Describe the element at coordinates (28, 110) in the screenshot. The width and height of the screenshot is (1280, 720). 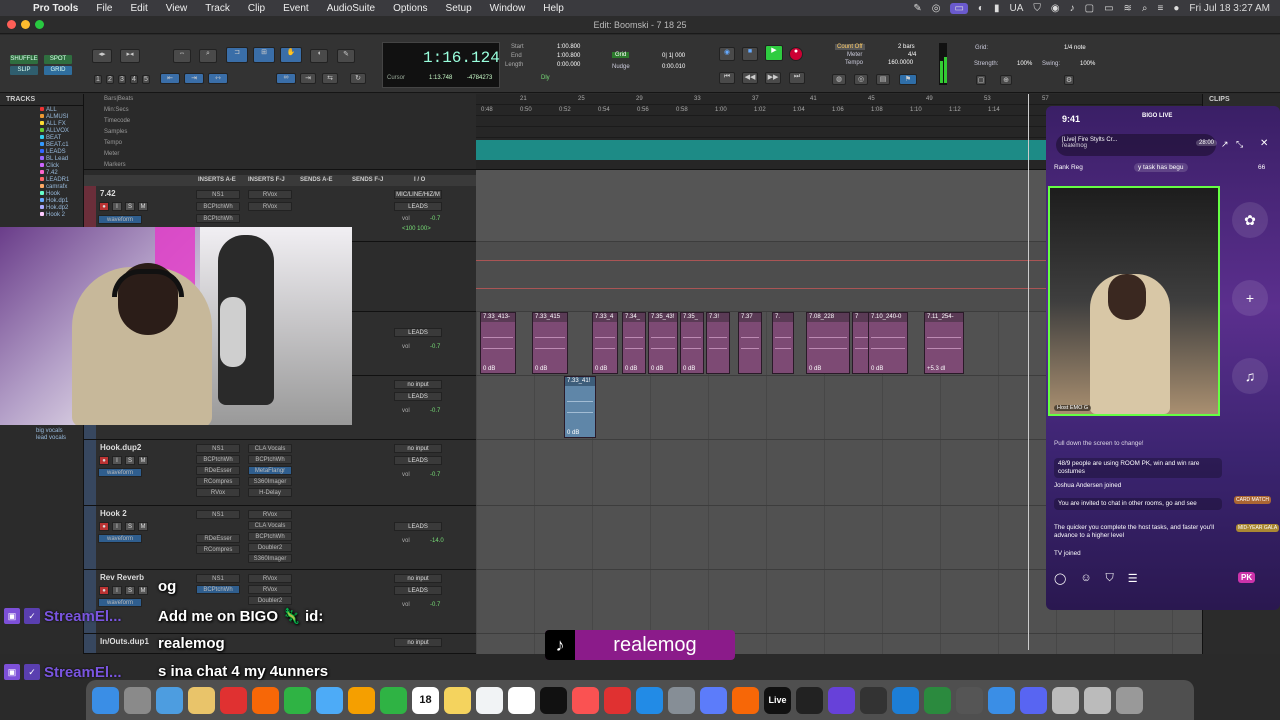
I see `track-list-item: ALL` at that location.